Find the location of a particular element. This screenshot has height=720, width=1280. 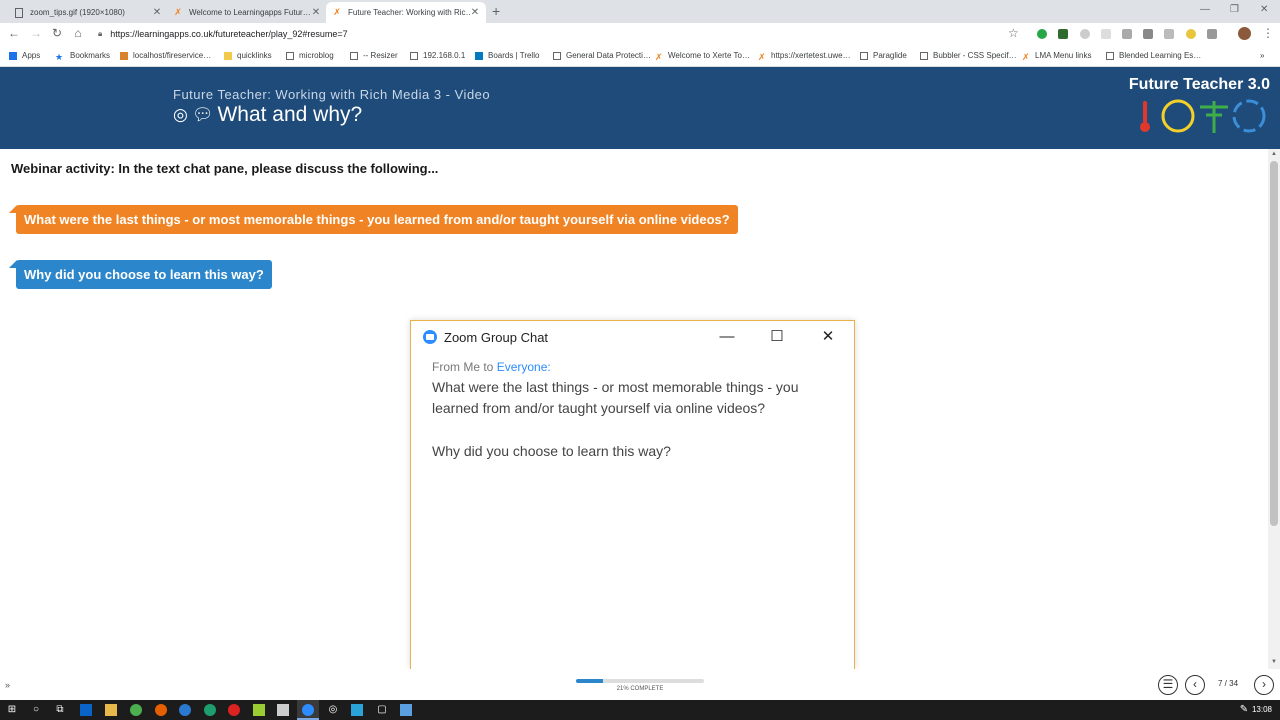

tab-future-teacher: ✗ Future Teacher: Working with Ric… ✕ is located at coordinates (406, 12).